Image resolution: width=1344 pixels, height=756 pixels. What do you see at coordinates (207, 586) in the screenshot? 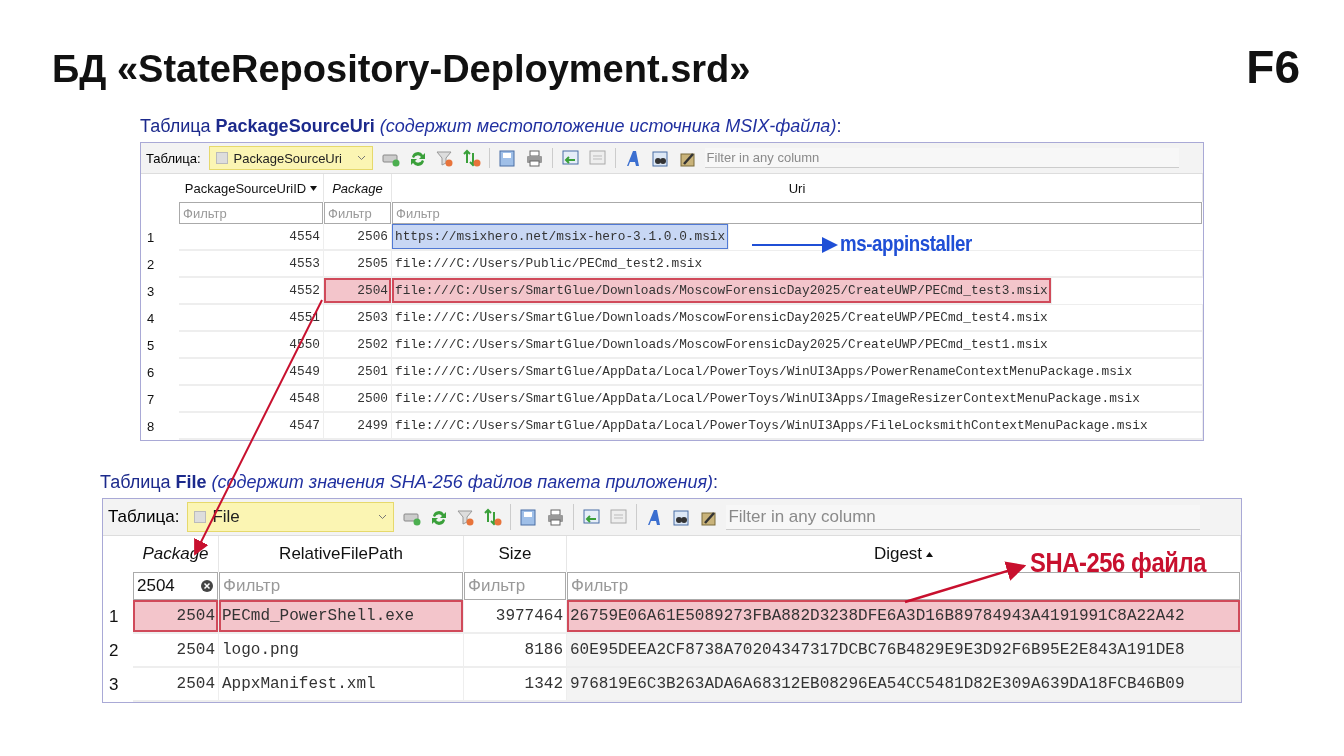
I see `clear-icon` at bounding box center [207, 586].